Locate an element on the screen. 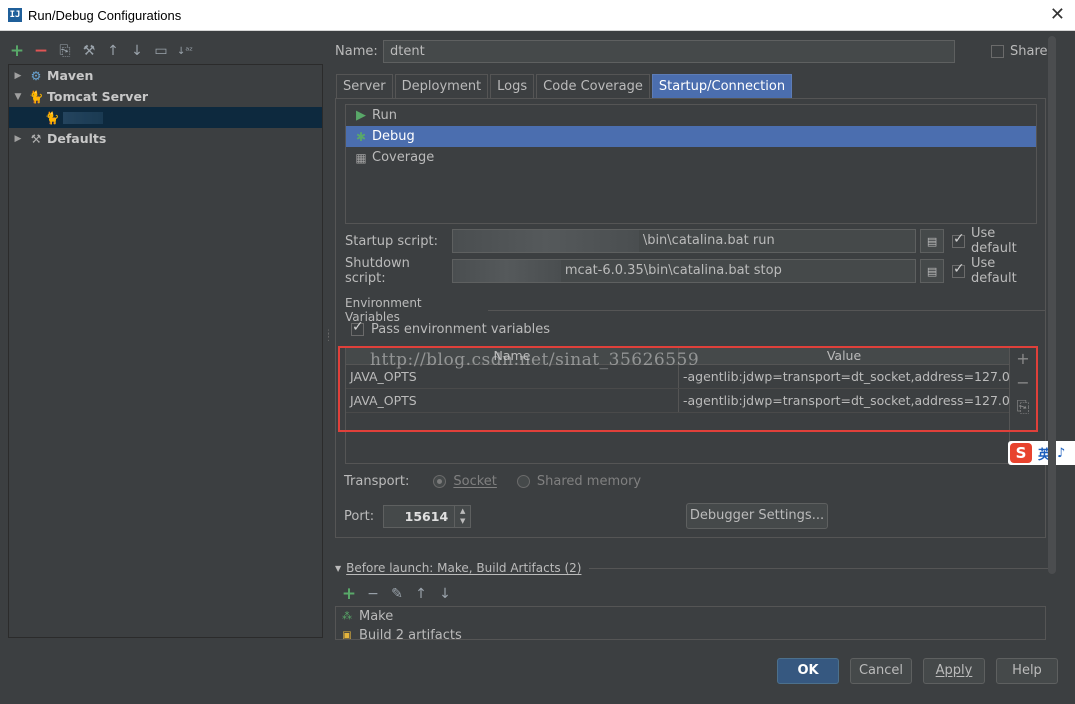 This screenshot has width=1075, height=704. remove-task-icon: − is located at coordinates (373, 594).